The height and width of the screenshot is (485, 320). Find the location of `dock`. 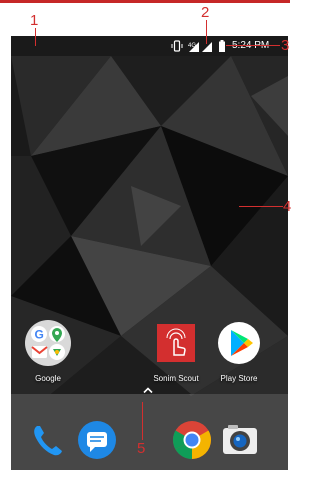

dock is located at coordinates (149, 432).